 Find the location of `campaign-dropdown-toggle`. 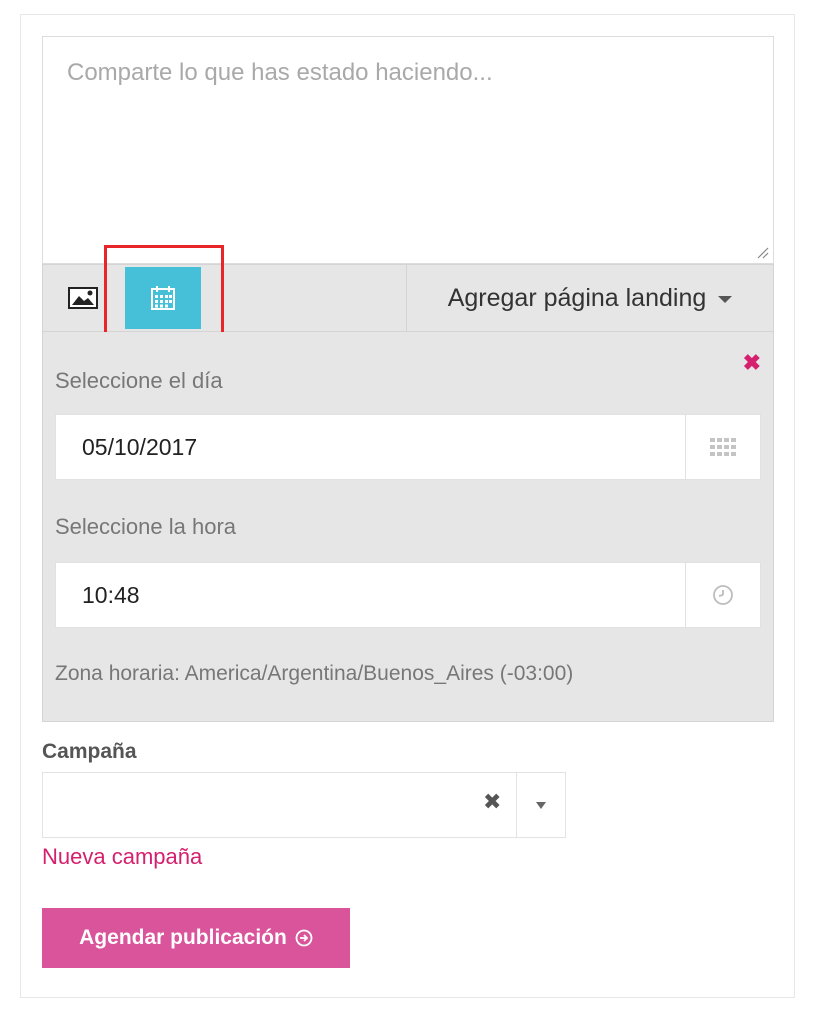

campaign-dropdown-toggle is located at coordinates (540, 805).